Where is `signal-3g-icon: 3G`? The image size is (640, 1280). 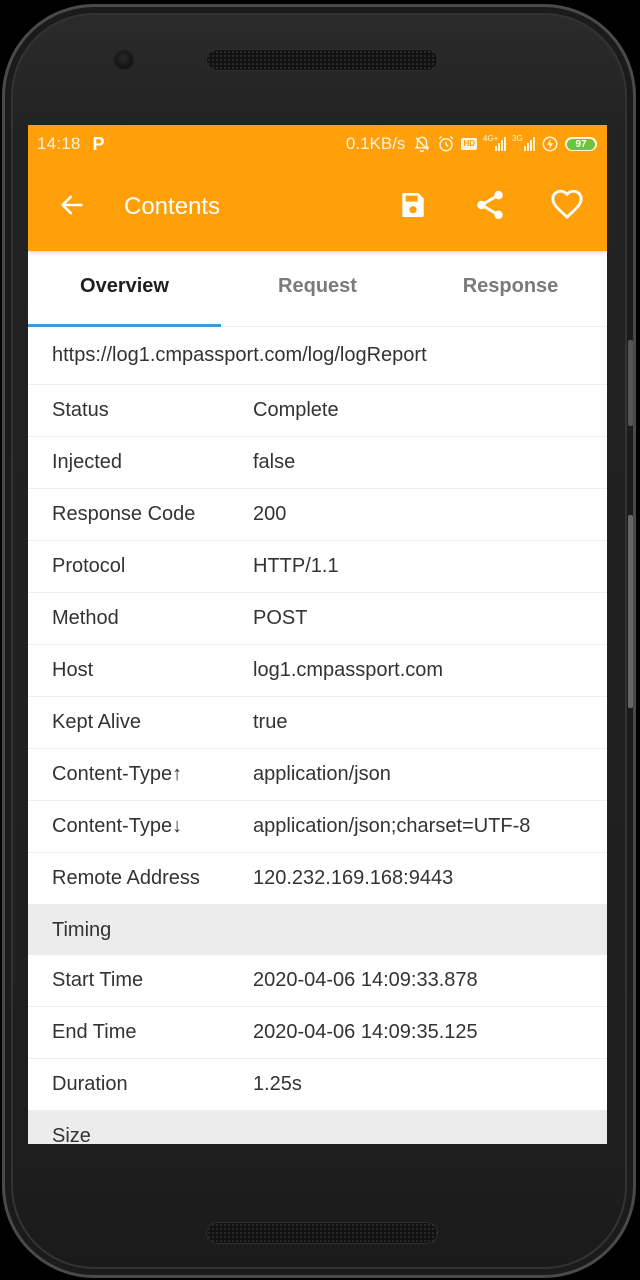 signal-3g-icon: 3G is located at coordinates (523, 142).